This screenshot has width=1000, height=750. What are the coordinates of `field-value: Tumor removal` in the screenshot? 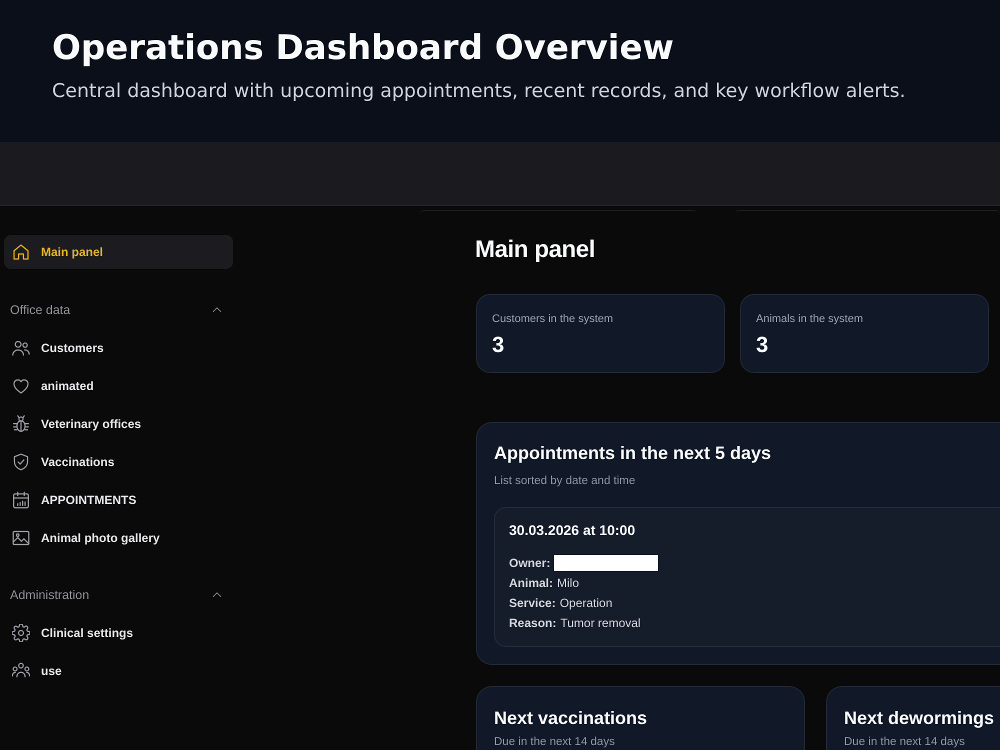 It's located at (600, 623).